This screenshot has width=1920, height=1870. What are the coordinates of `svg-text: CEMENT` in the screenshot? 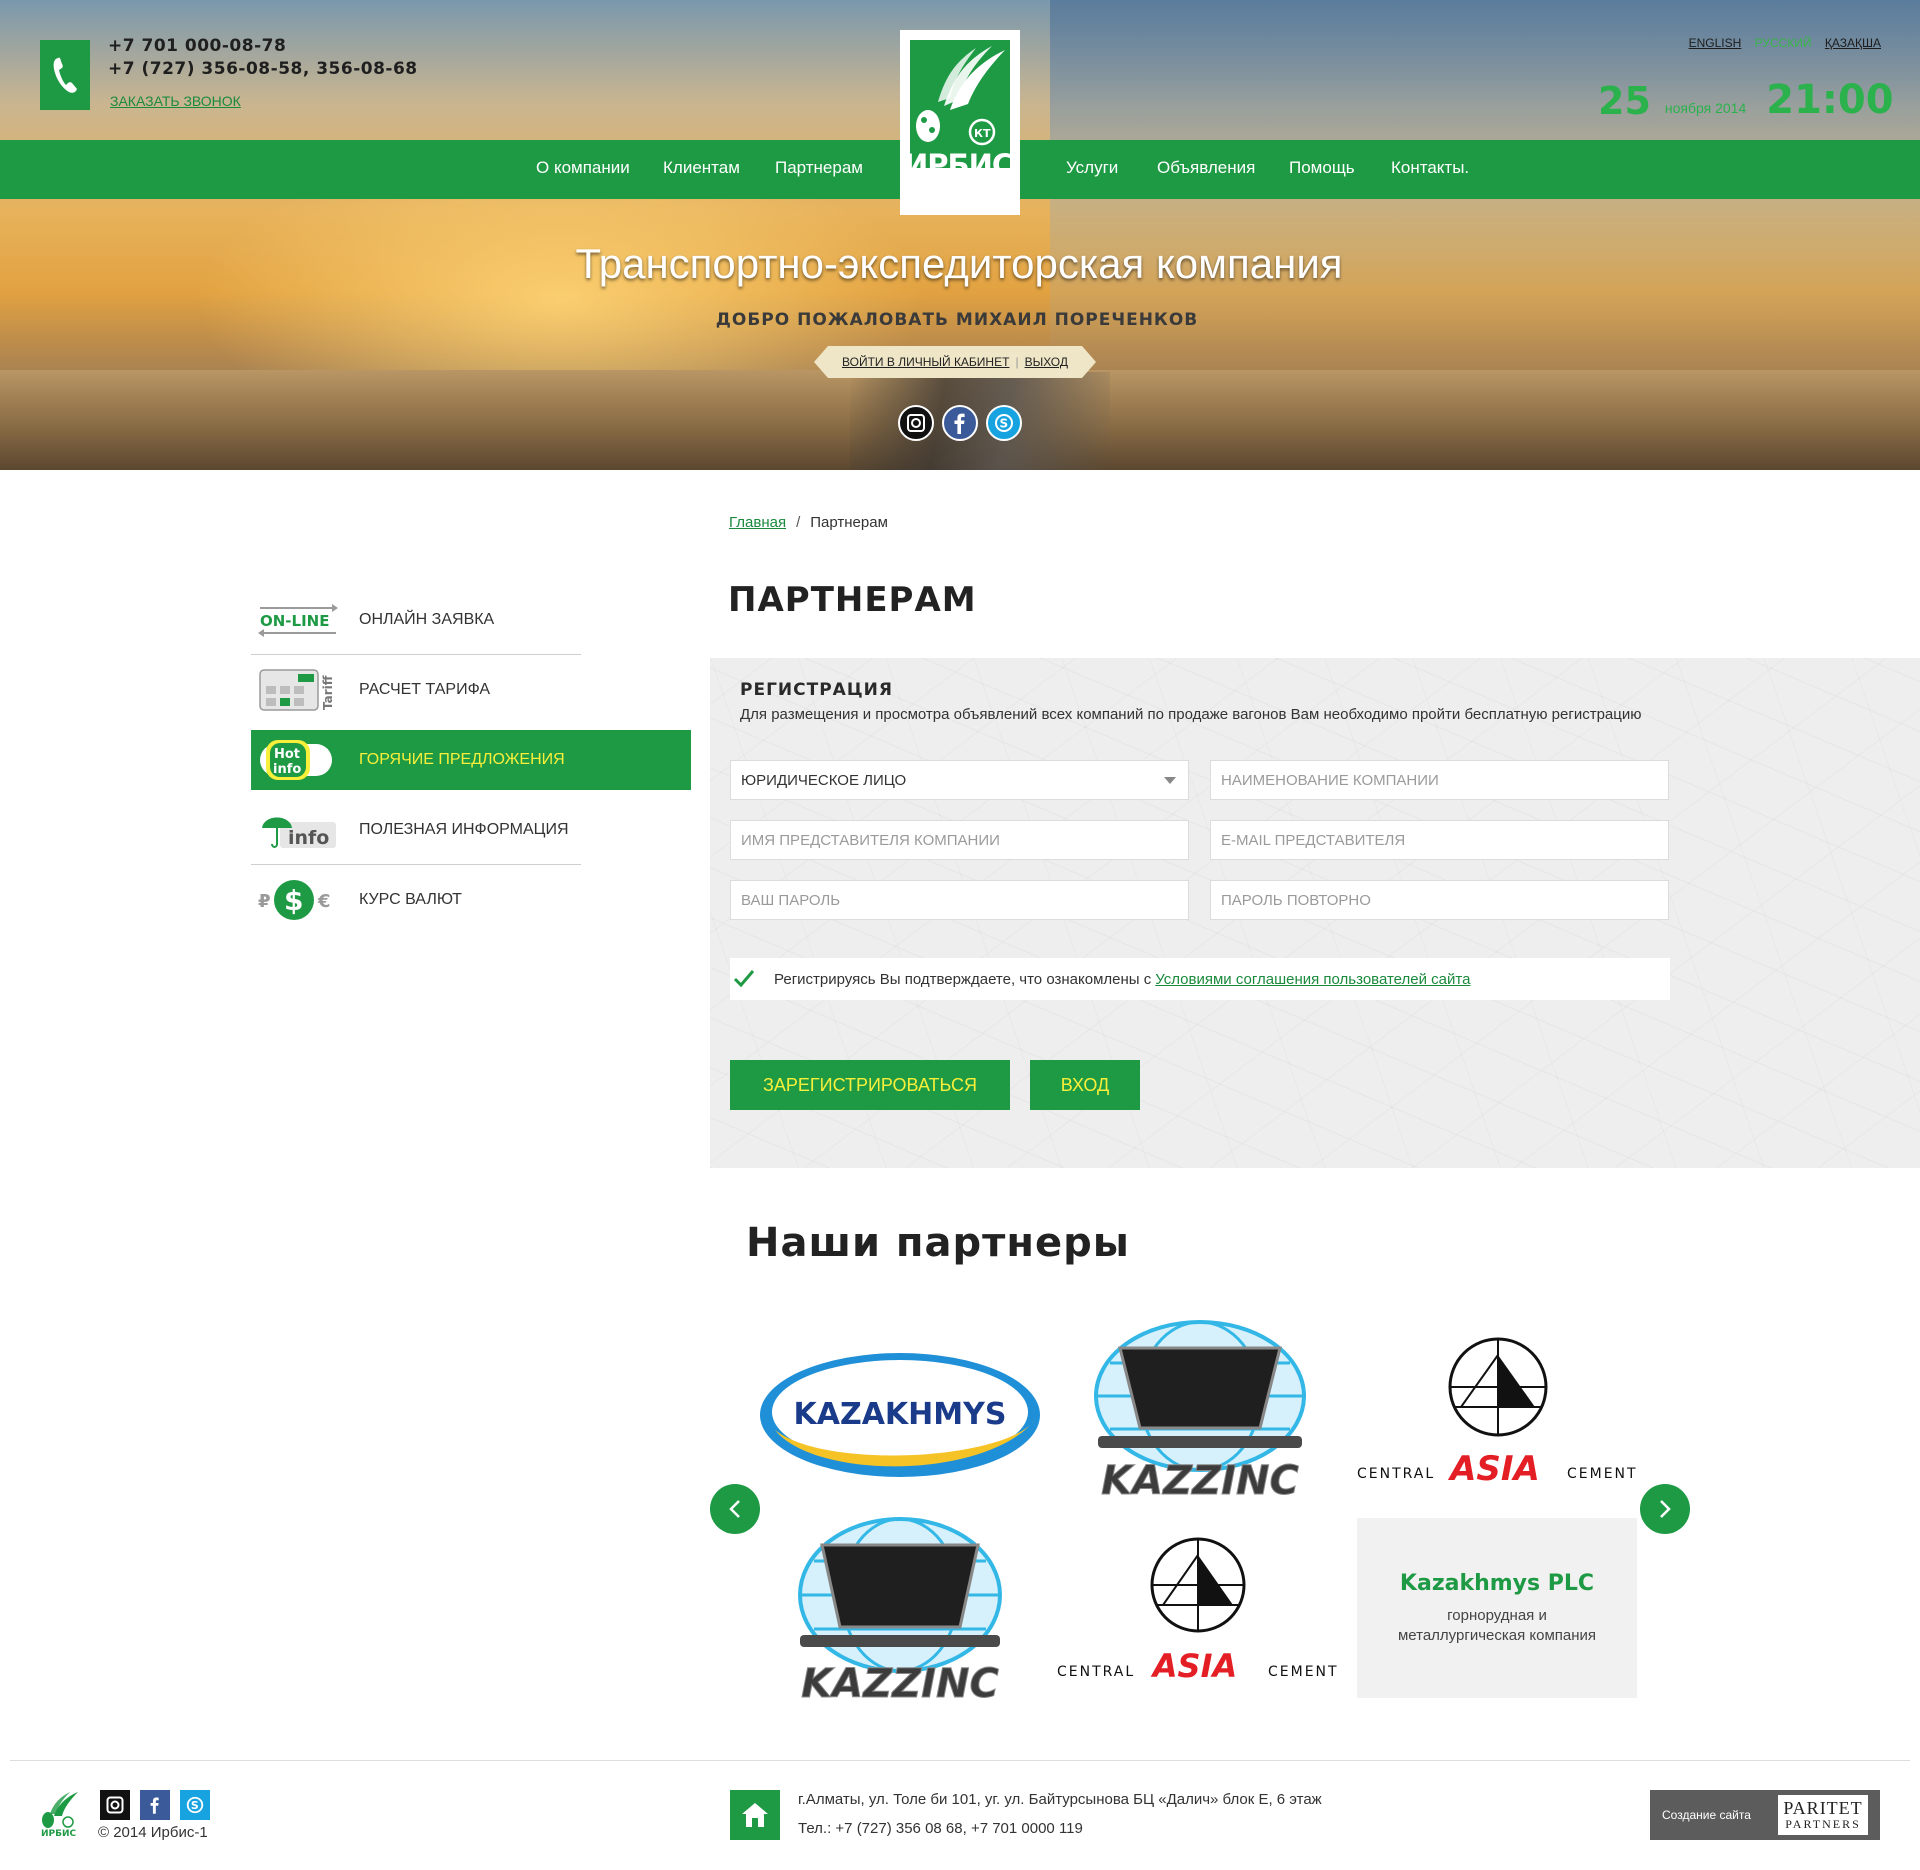 It's located at (1602, 1474).